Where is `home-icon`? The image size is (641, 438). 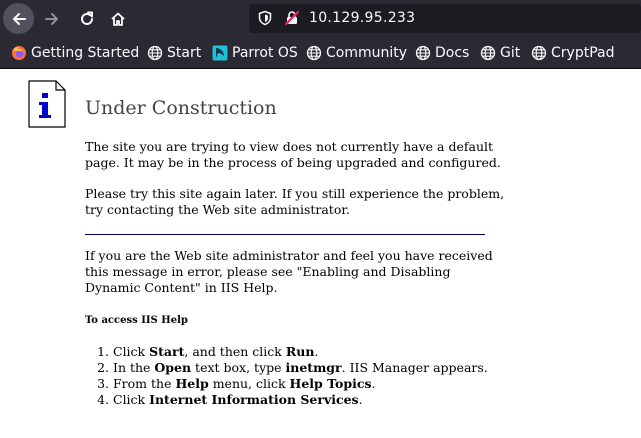 home-icon is located at coordinates (117, 19).